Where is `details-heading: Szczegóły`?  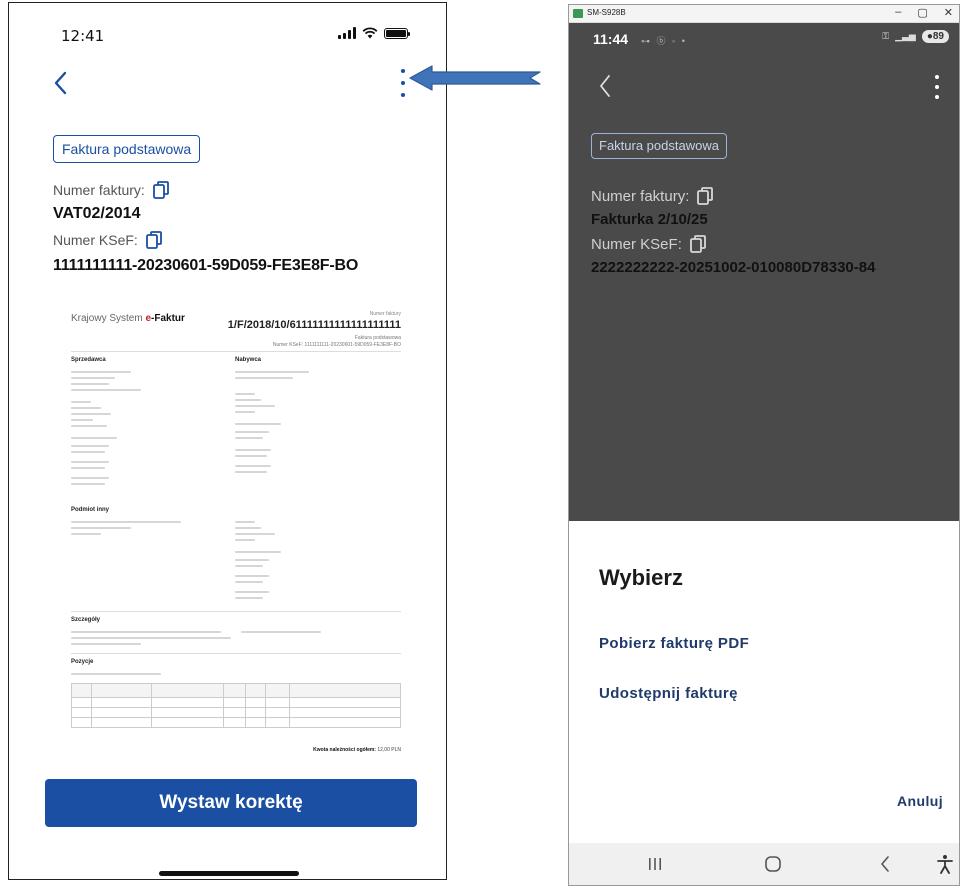
details-heading: Szczegóły is located at coordinates (86, 620).